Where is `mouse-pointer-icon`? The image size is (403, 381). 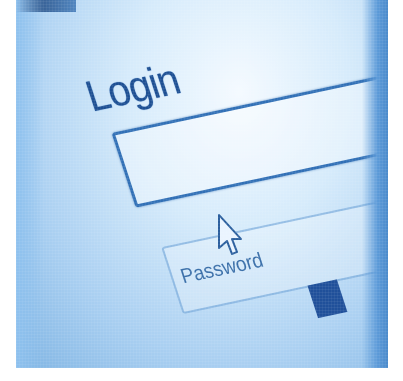 mouse-pointer-icon is located at coordinates (230, 234).